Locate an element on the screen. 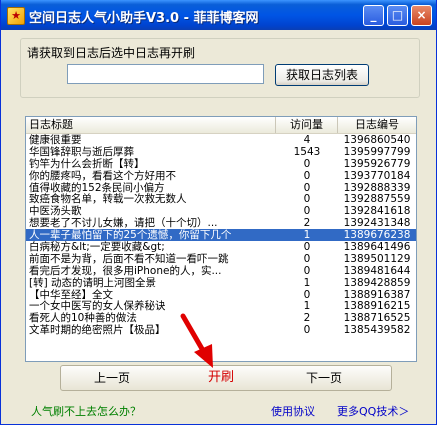 Image resolution: width=437 pixels, height=426 pixels. row-title: 人一辈子最怕留下的25个遗憾，你留下几个 is located at coordinates (130, 235).